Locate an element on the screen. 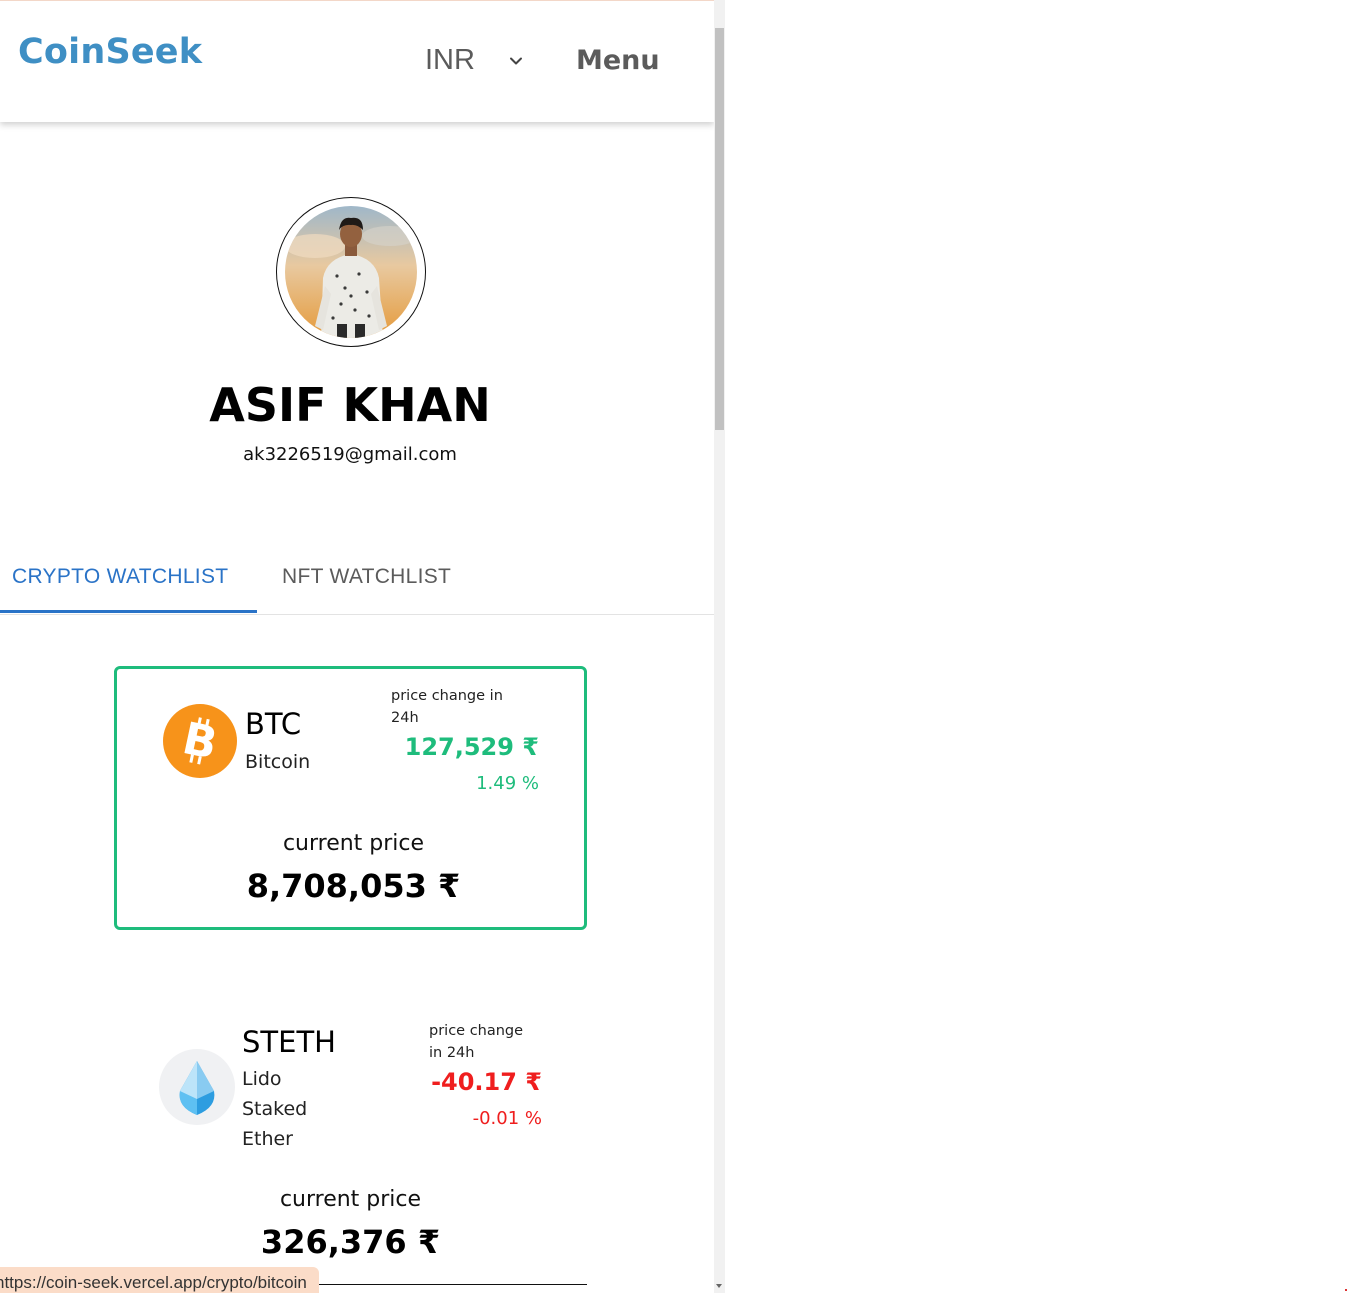  coin-name-line: Ether is located at coordinates (267, 1139).